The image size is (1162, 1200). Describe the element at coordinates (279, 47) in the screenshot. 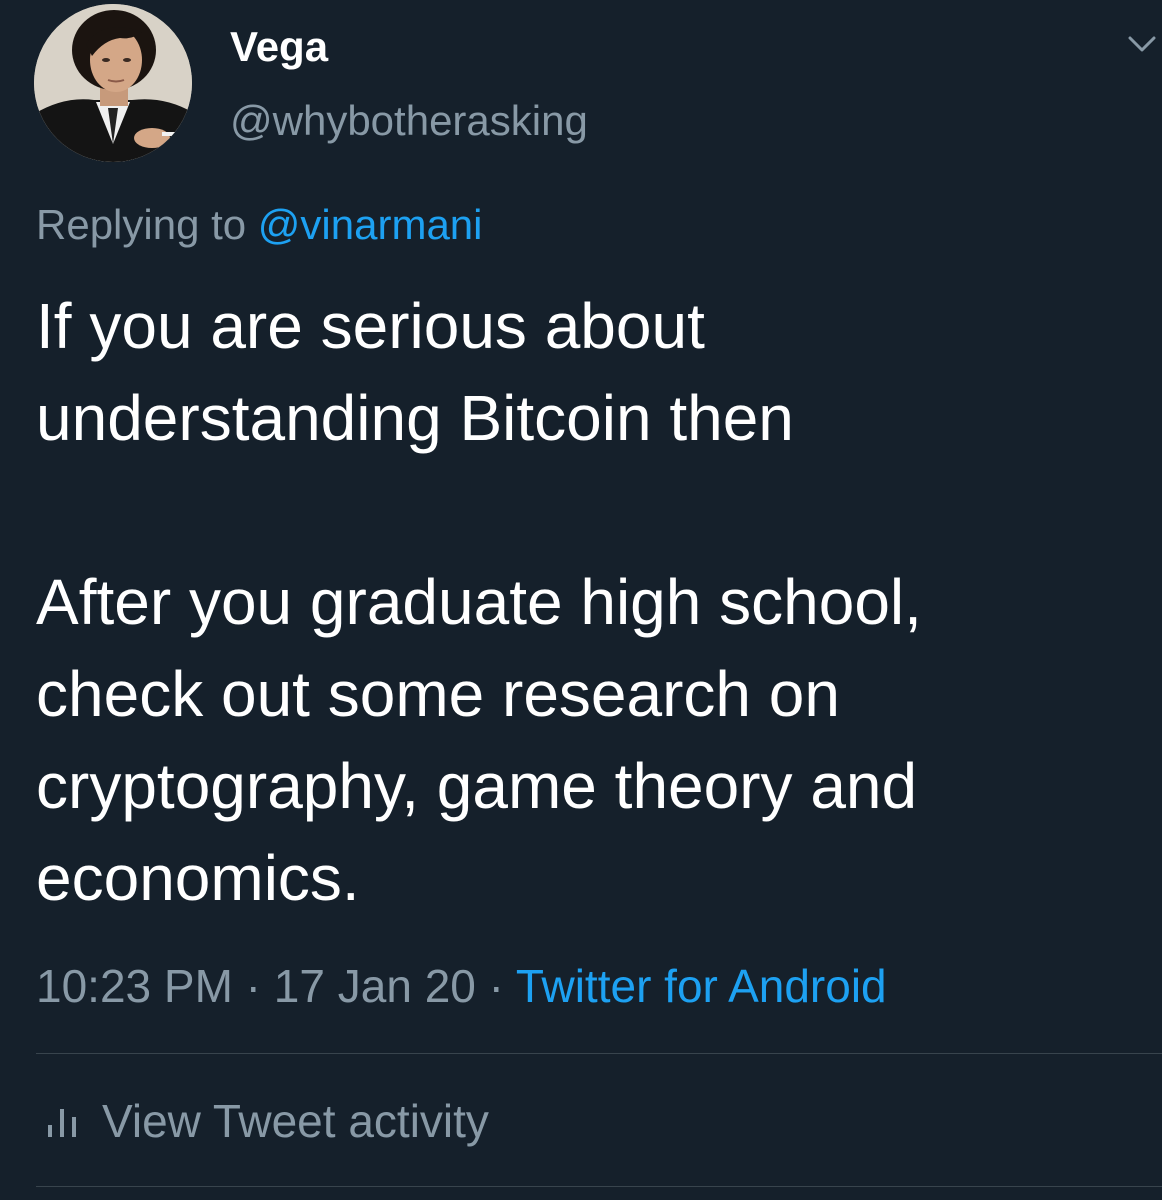

I see `author-display-name: Vega` at that location.